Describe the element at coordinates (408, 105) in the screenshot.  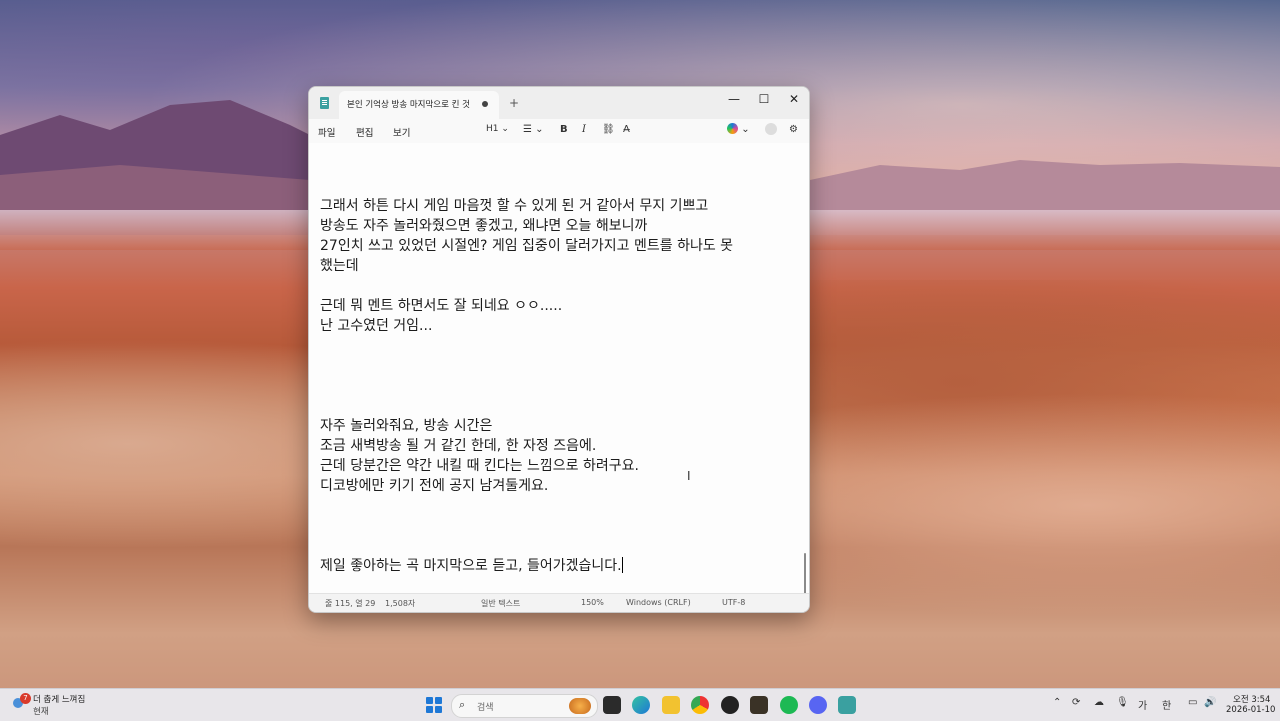
I see `tab-title: 본인 기억상 방송 마지막으로 킨 것` at that location.